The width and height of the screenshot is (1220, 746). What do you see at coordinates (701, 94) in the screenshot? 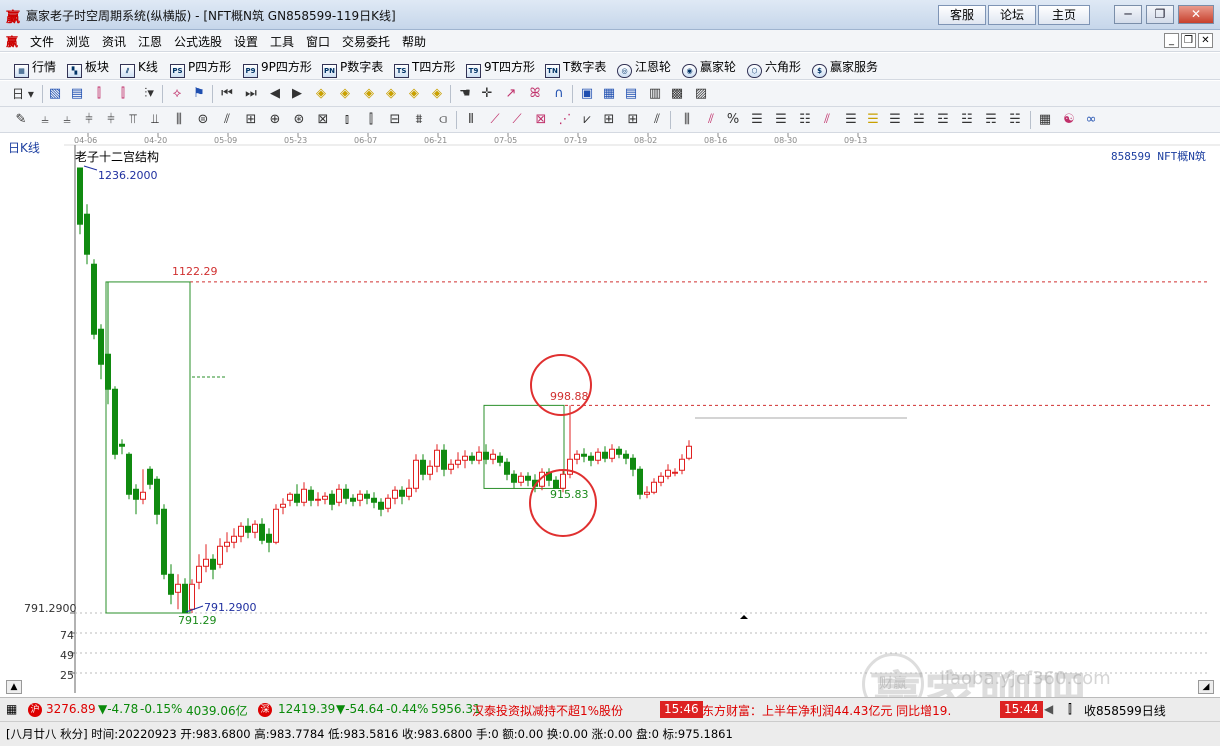
I see `print-icon: ▨` at bounding box center [701, 94].